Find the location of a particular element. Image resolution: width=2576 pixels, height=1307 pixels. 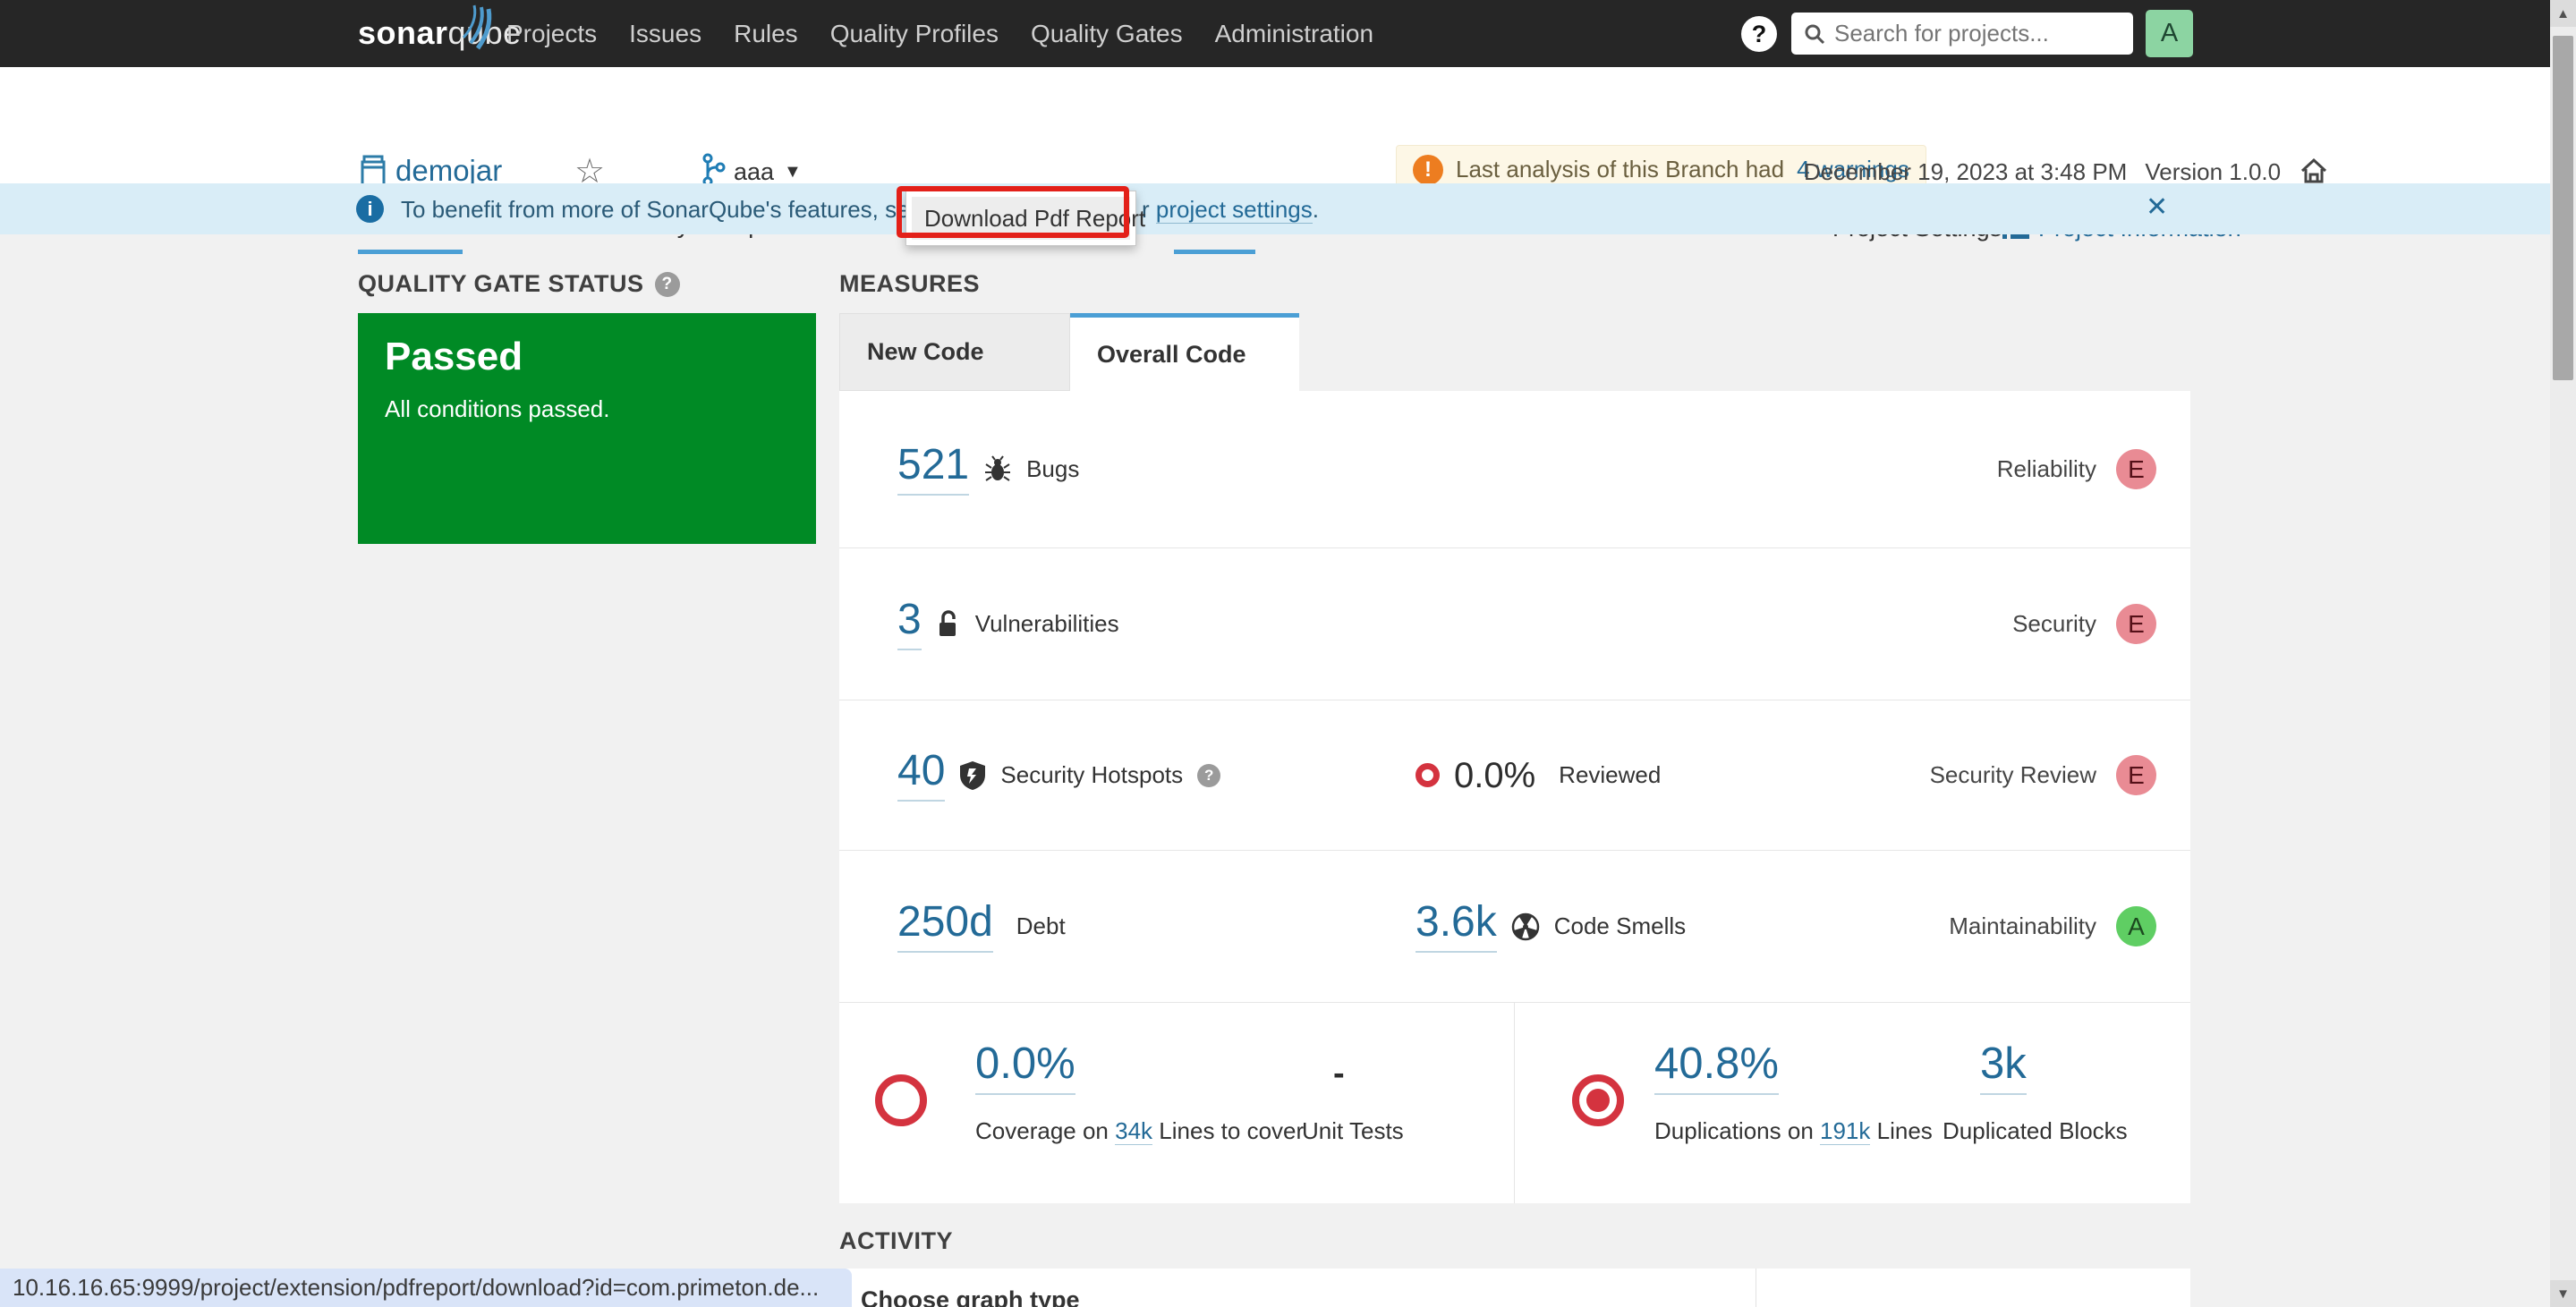

unit-tests-label: Unit Tests is located at coordinates (1353, 1130).